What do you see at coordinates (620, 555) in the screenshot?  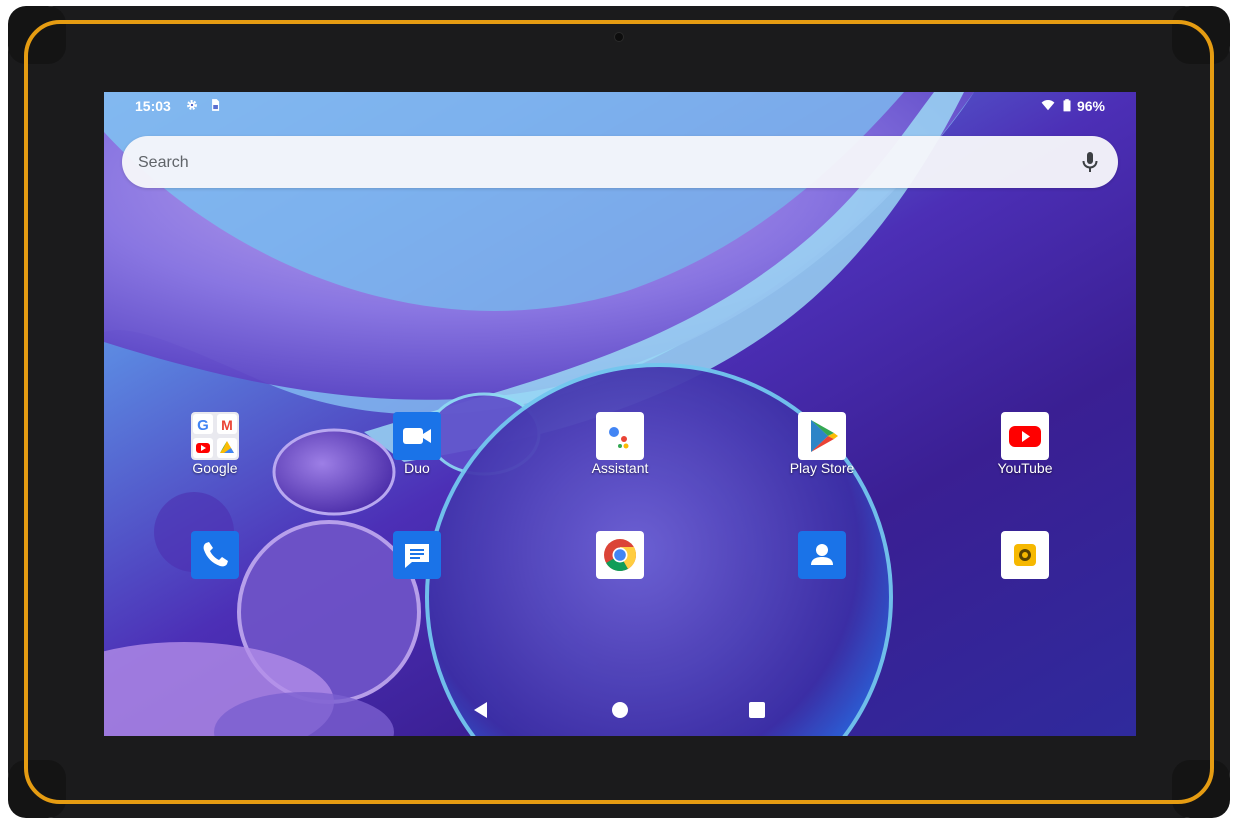 I see `chrome-icon` at bounding box center [620, 555].